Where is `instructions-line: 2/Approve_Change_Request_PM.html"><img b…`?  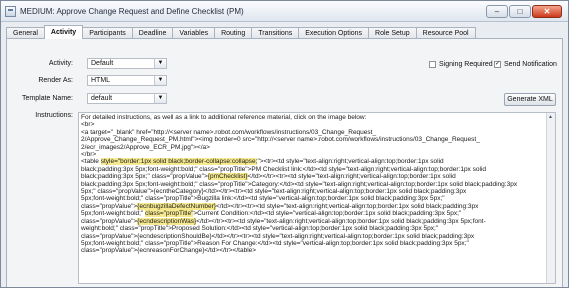
instructions-line: 2/Approve_Change_Request_PM.html"><img b… is located at coordinates (280, 140).